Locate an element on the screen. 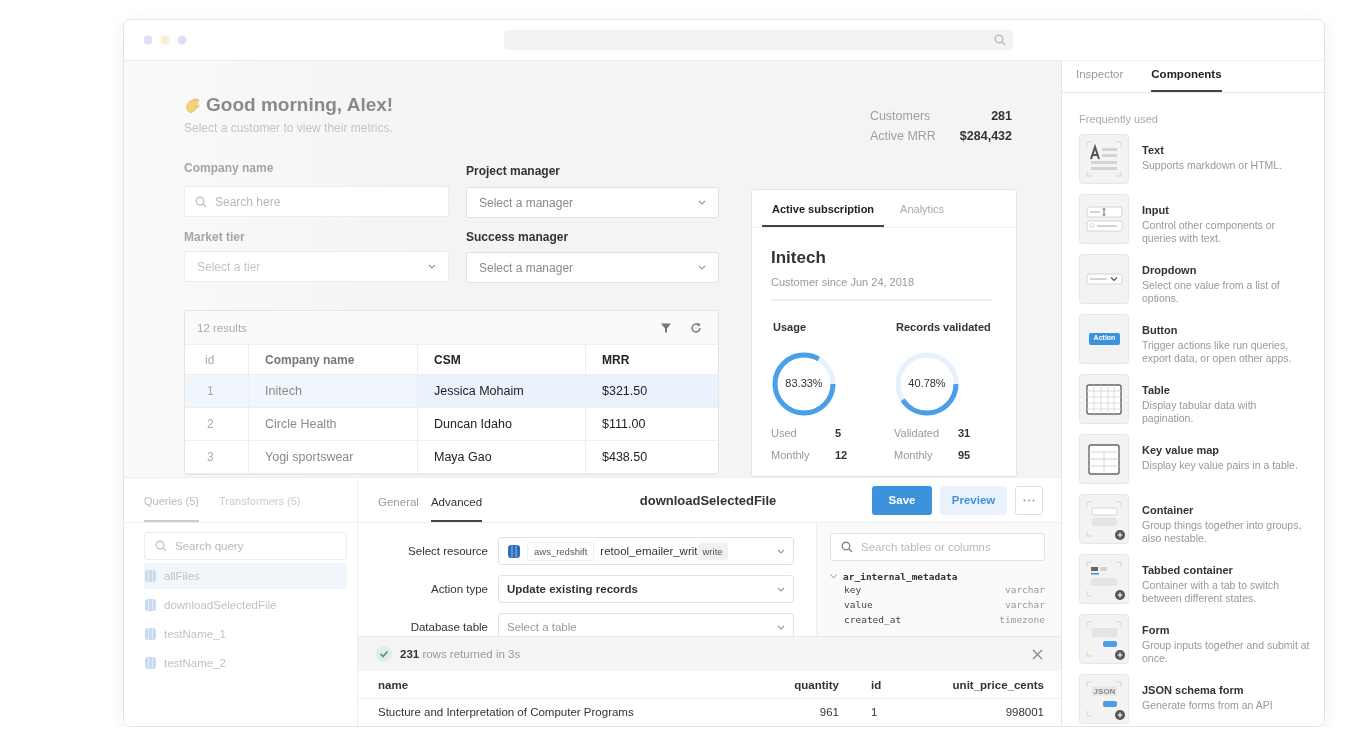  table-name: ar_internal_metadata is located at coordinates (900, 576).